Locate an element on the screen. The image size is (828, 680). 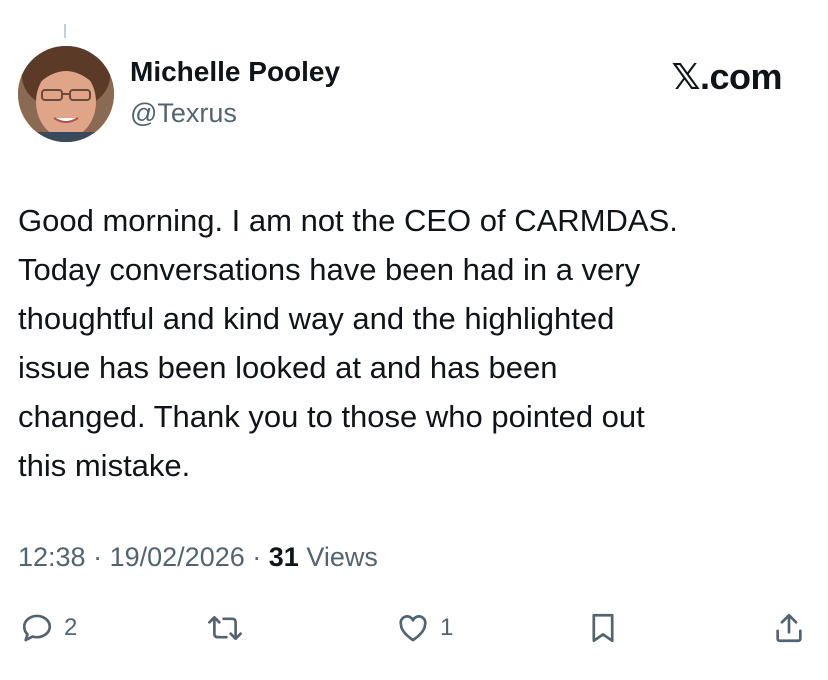
reply-count: 2 is located at coordinates (71, 627).